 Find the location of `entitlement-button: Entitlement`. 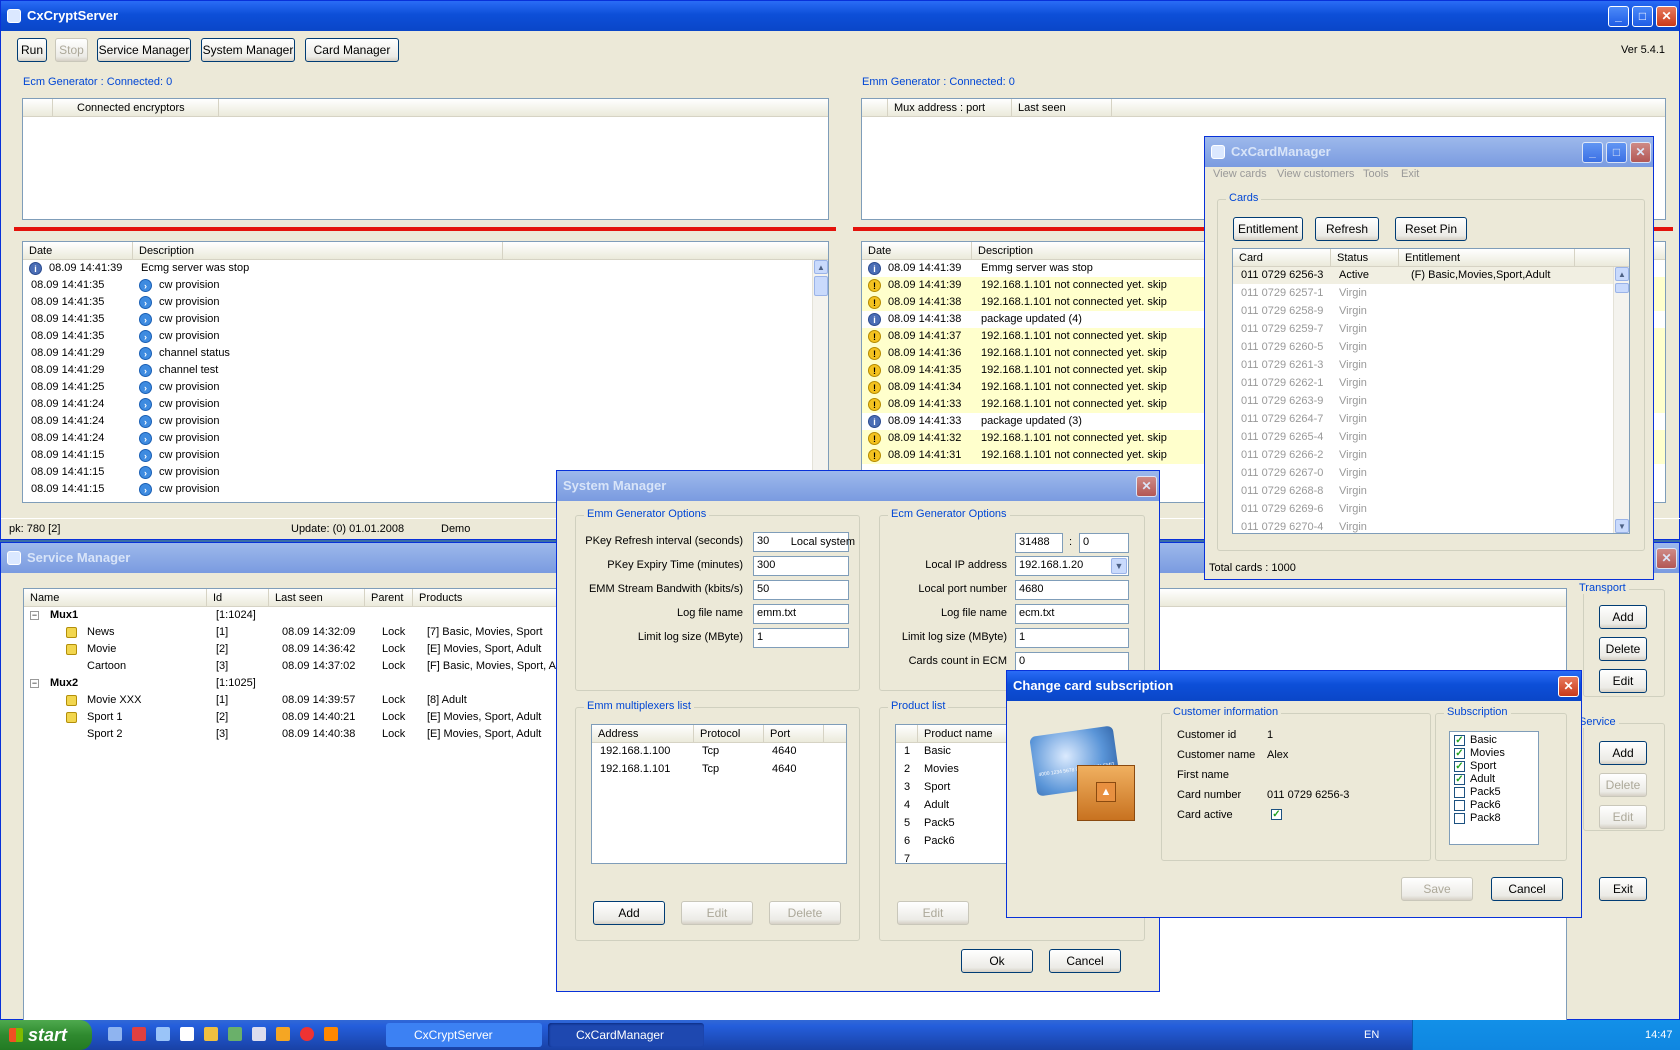

entitlement-button: Entitlement is located at coordinates (1268, 229).